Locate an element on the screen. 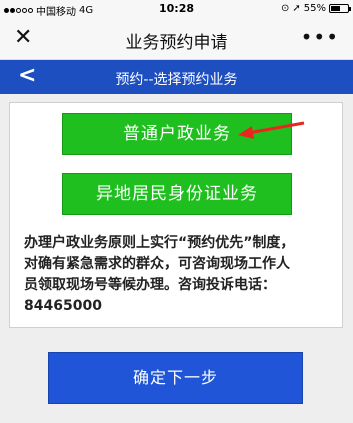 This screenshot has height=423, width=353. notice-line: 对确有紧急需求的群众，可咨询现场工作人 is located at coordinates (157, 264).